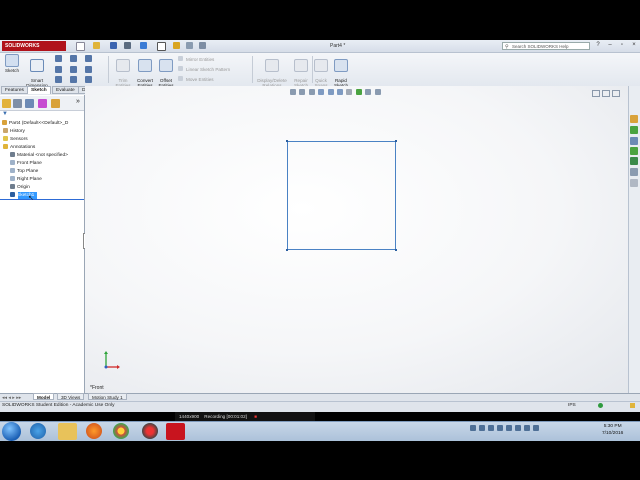 The width and height of the screenshot is (640, 480). What do you see at coordinates (58, 69) in the screenshot?
I see `rectangle-icon` at bounding box center [58, 69].